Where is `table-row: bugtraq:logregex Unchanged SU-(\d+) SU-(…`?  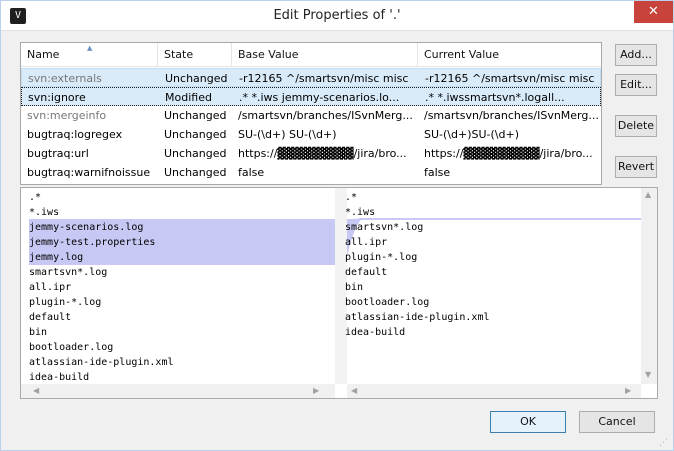
table-row: bugtraq:logregex Unchanged SU-(\d+) SU-(… is located at coordinates (311, 134).